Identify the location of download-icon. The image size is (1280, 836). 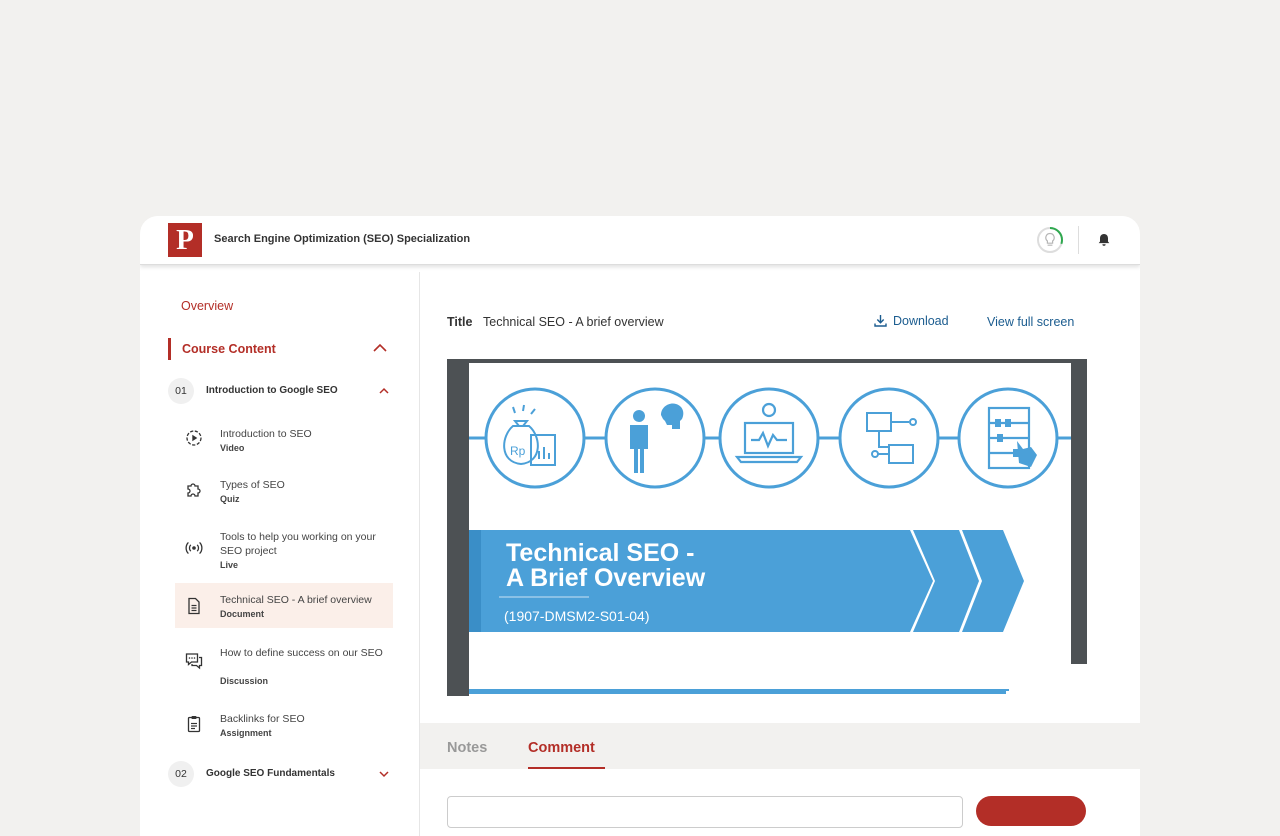
(880, 321).